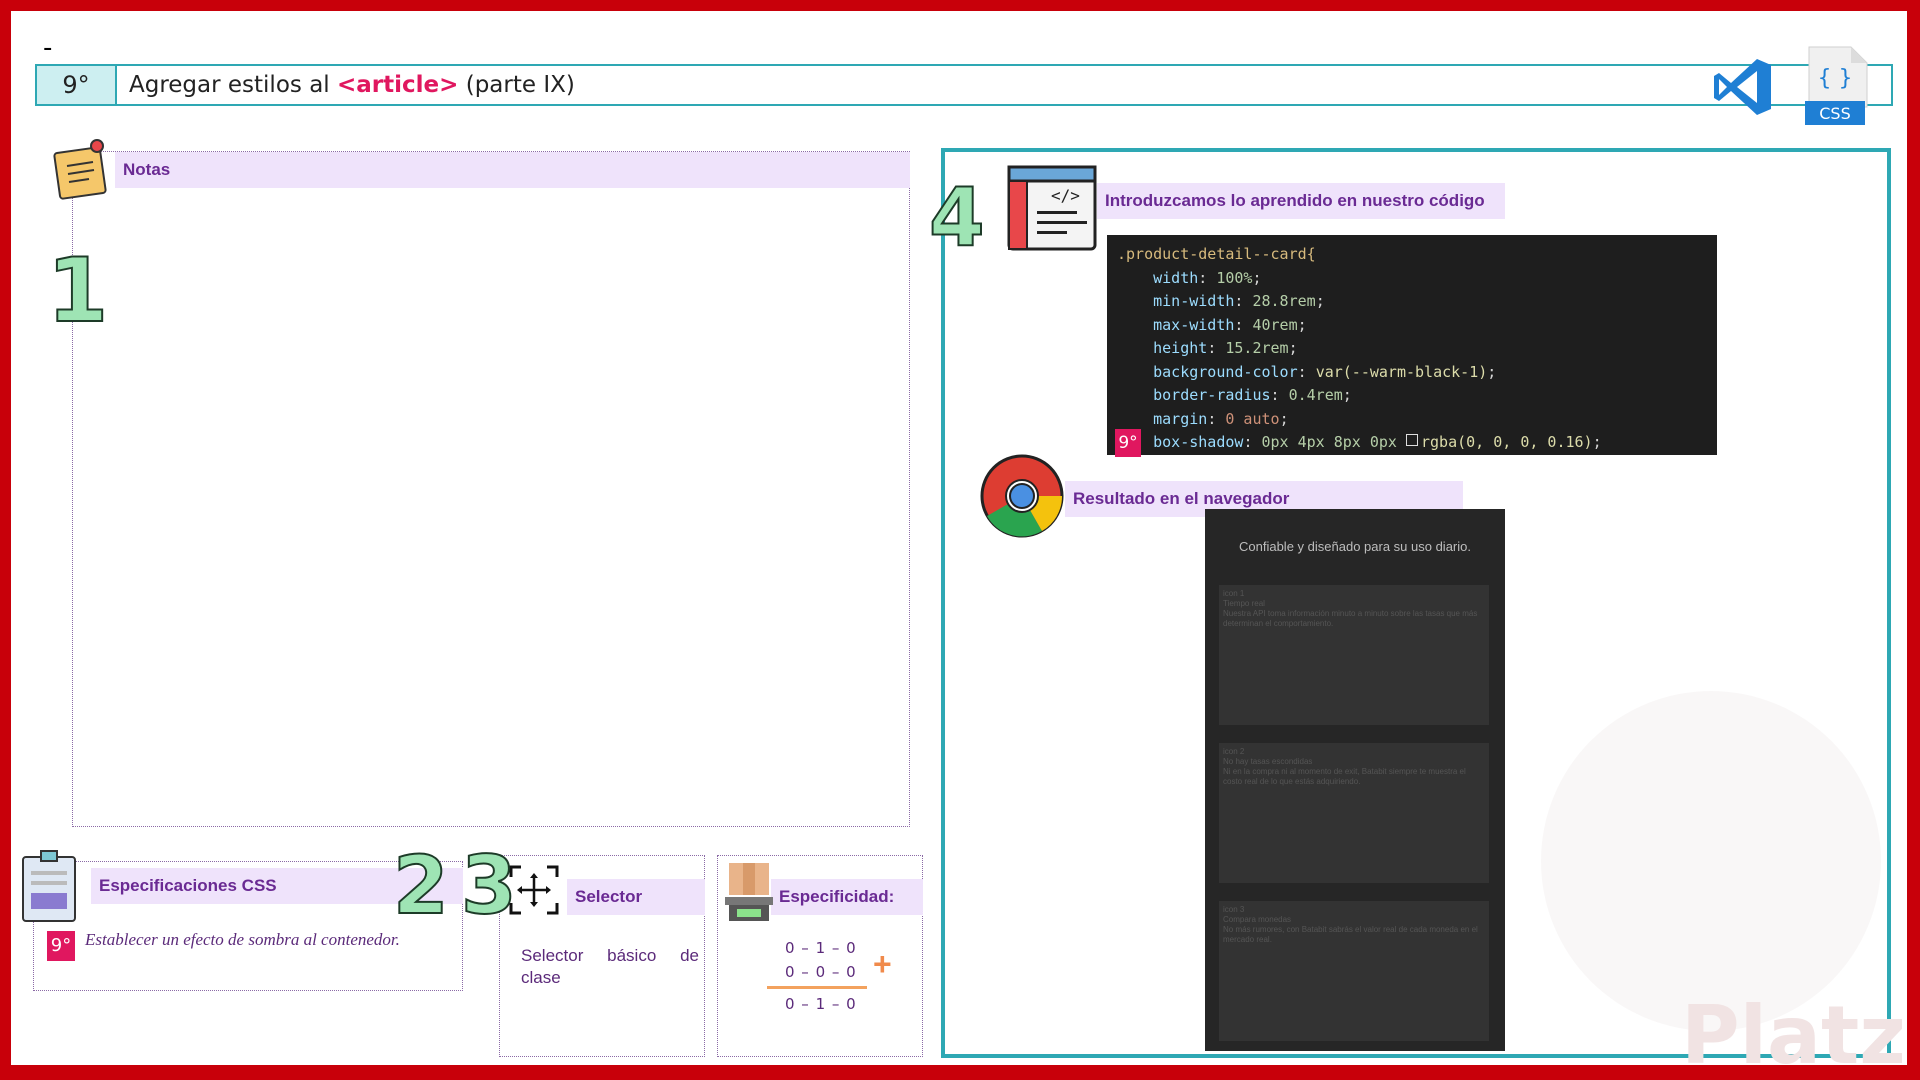 The width and height of the screenshot is (1920, 1080). I want to click on card-icon-label: icon 3, so click(1234, 909).